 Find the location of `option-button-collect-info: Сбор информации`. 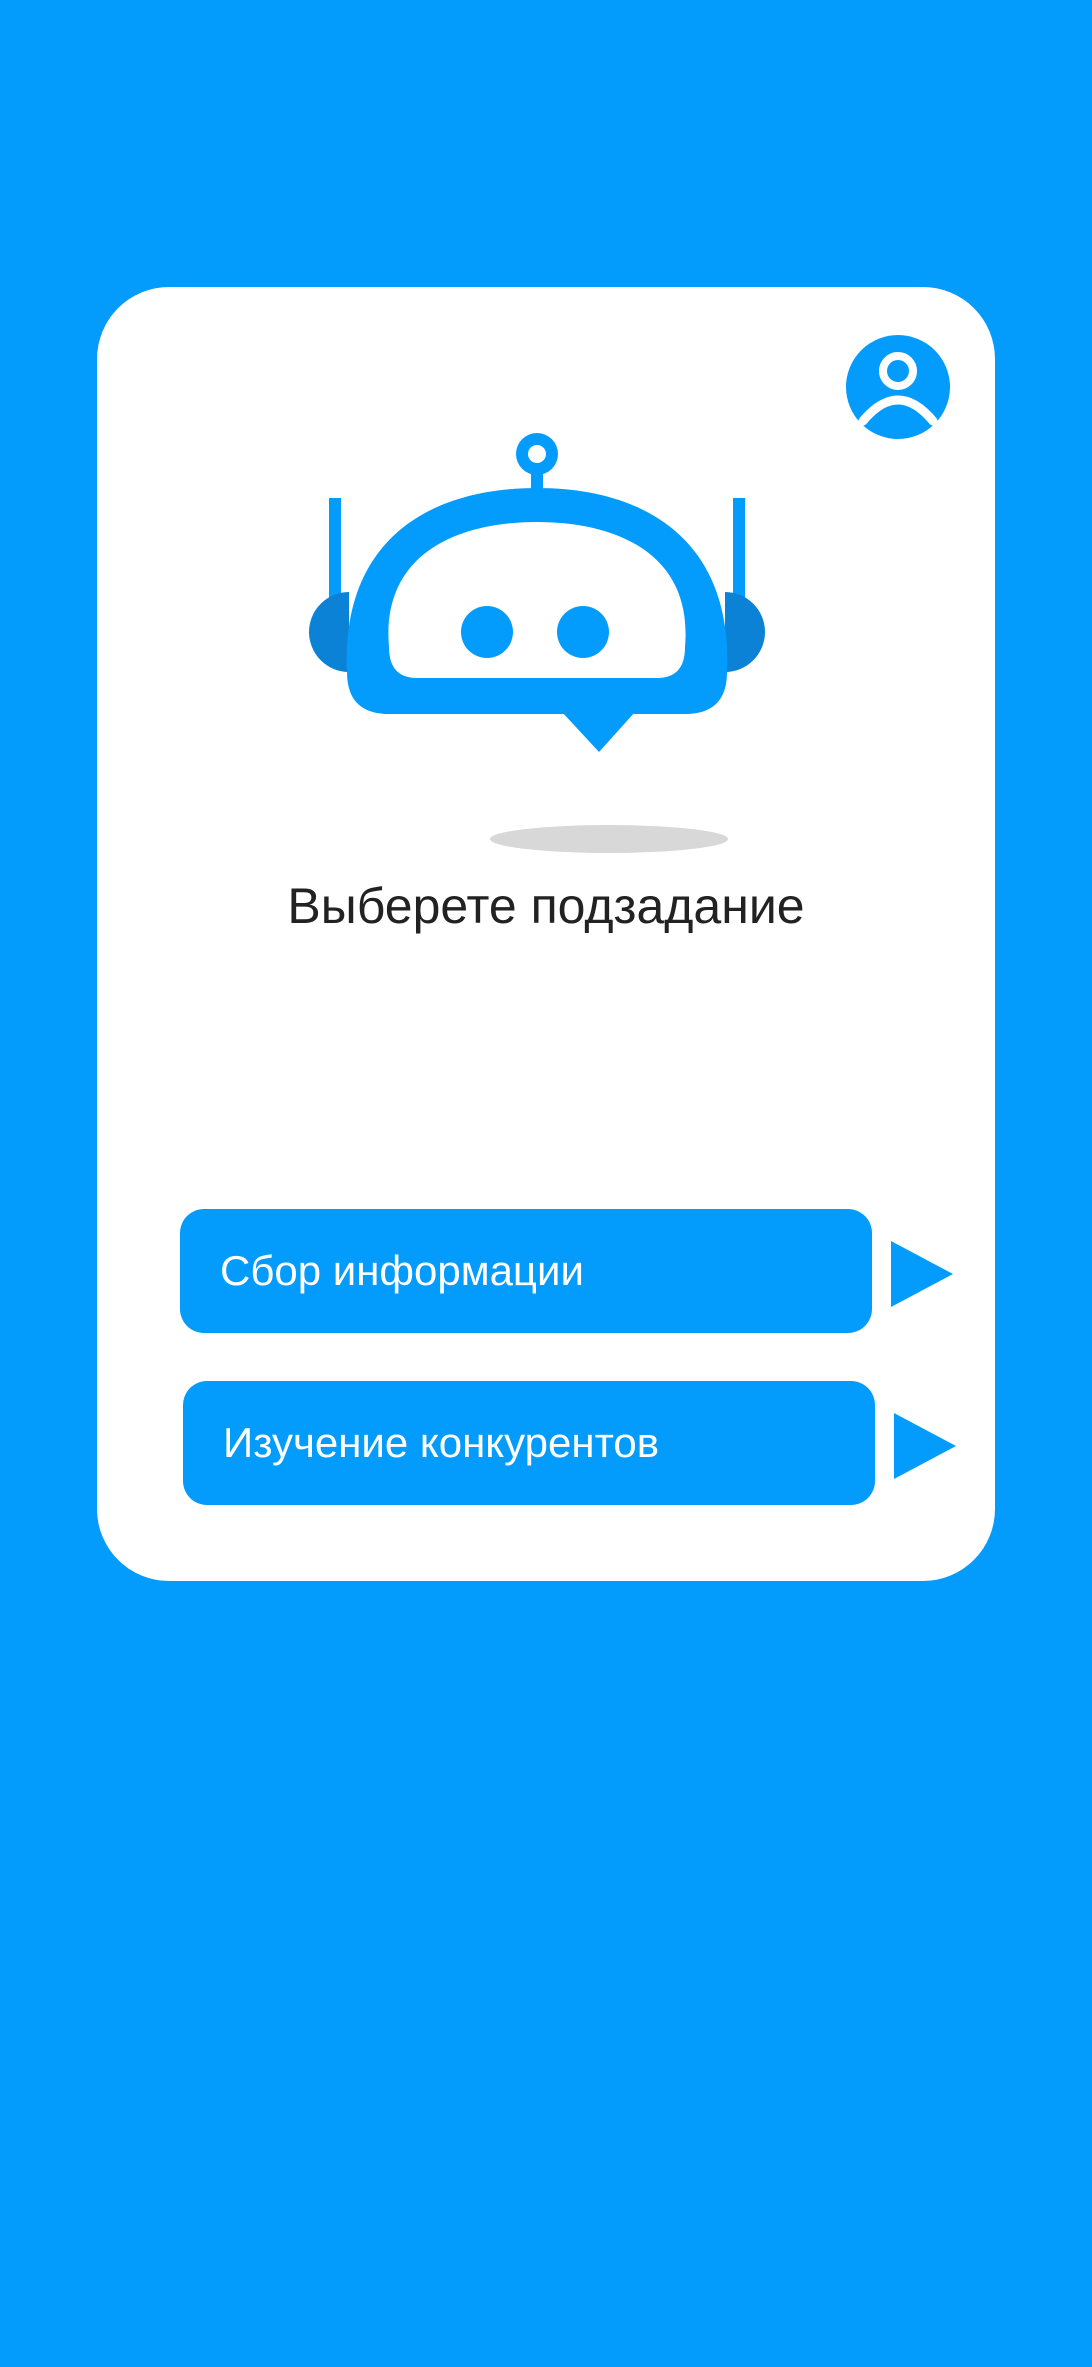

option-button-collect-info: Сбор информации is located at coordinates (526, 1271).